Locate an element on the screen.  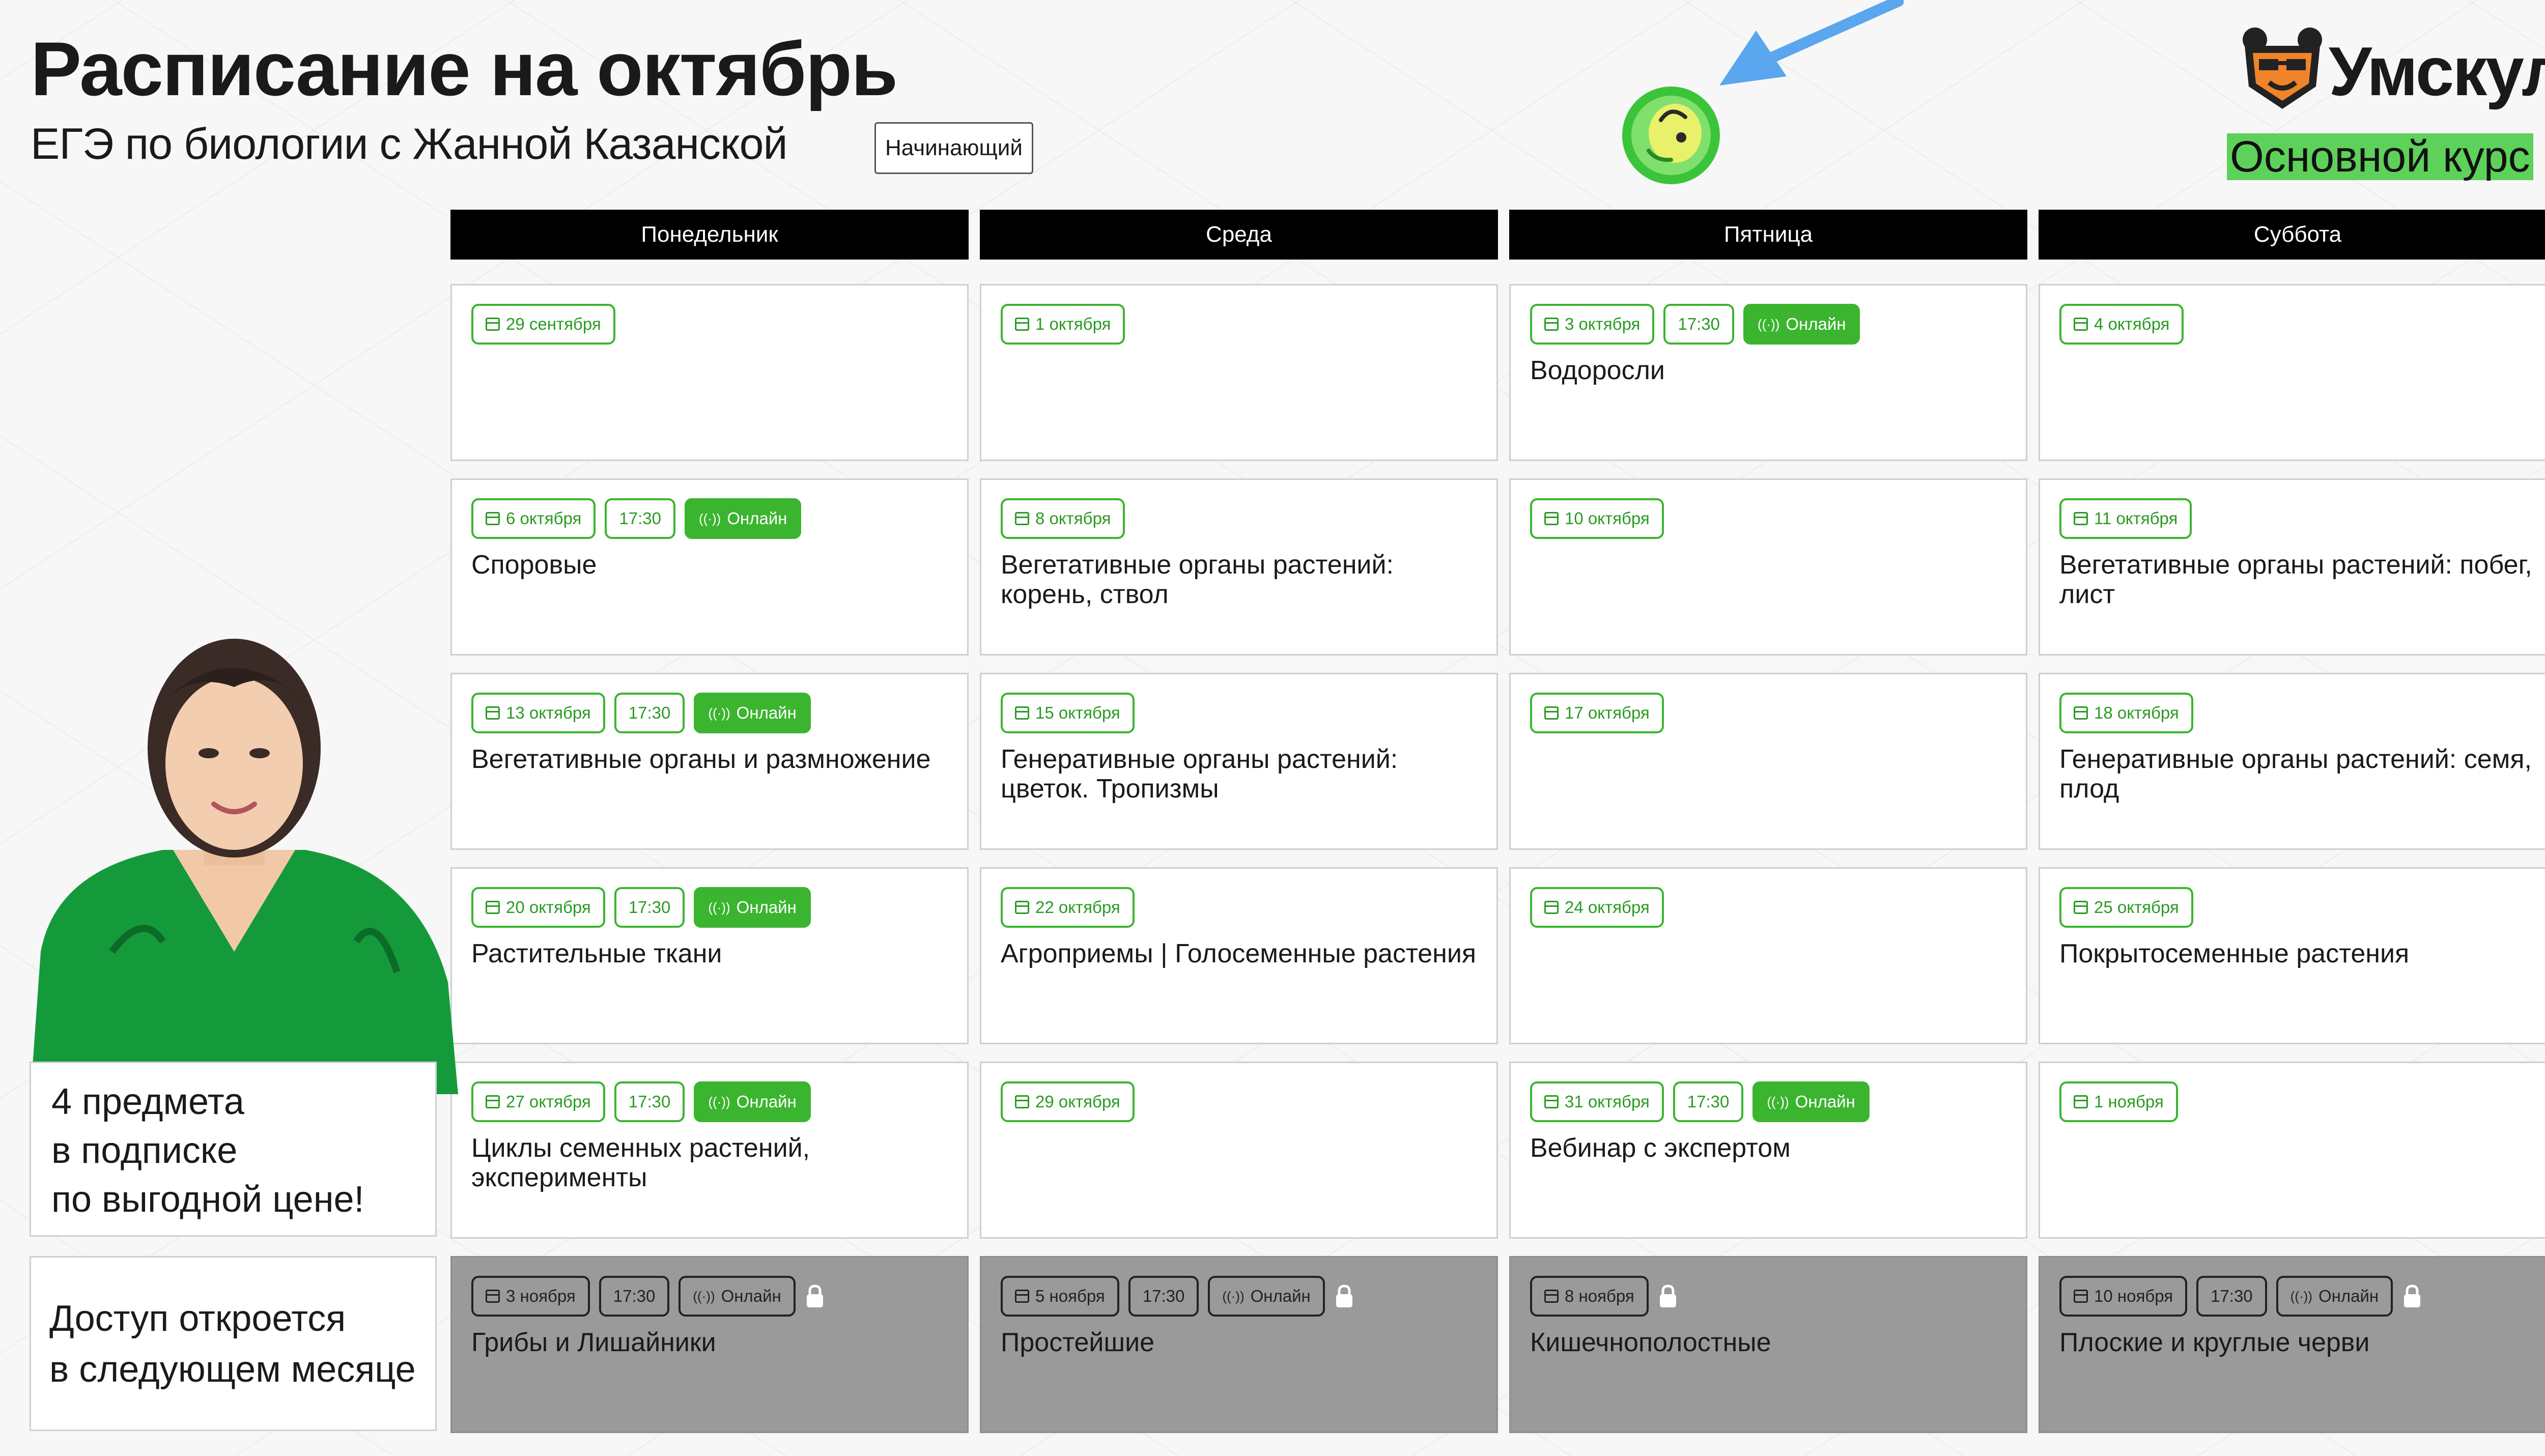
schedule-cell-mon-1: 29 сентября is located at coordinates (709, 372).